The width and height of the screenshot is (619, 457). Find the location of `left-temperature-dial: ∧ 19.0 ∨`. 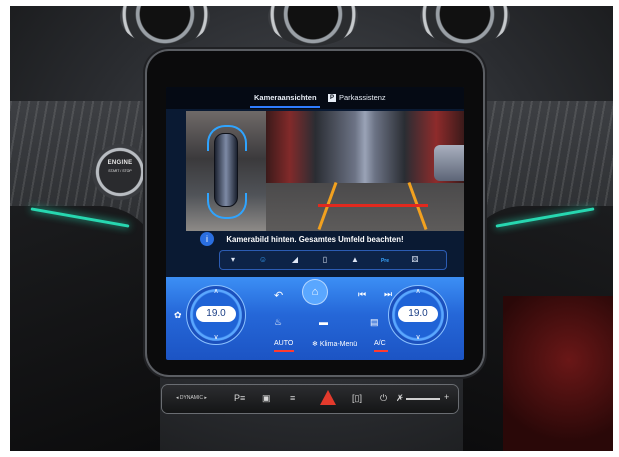

left-temperature-dial: ∧ 19.0 ∨ is located at coordinates (216, 315).